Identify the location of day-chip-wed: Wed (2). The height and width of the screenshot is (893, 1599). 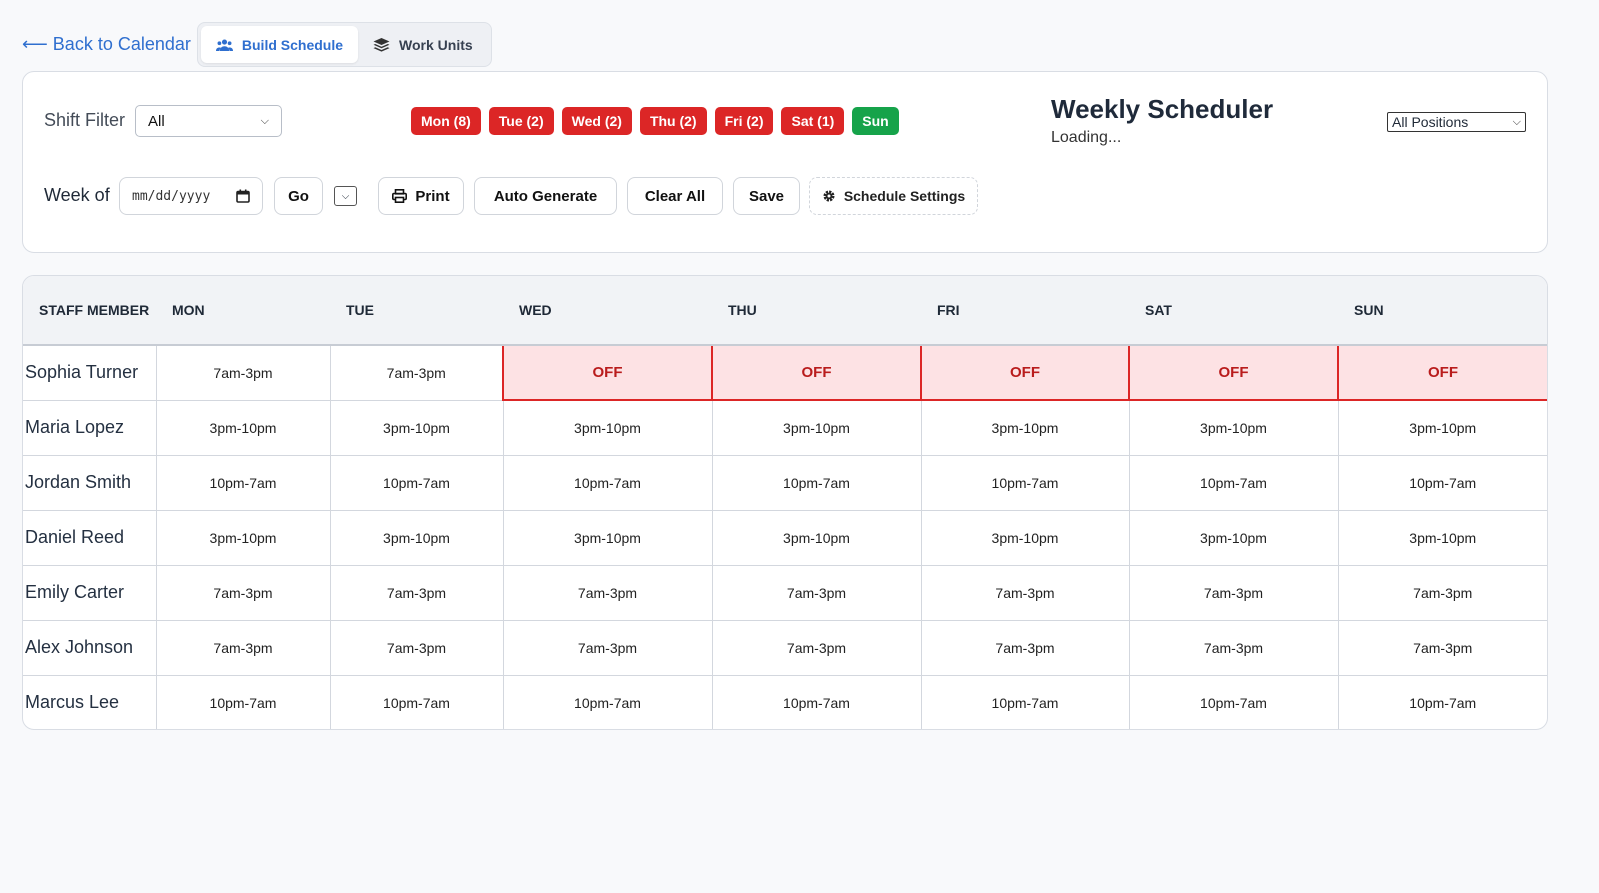
(596, 121).